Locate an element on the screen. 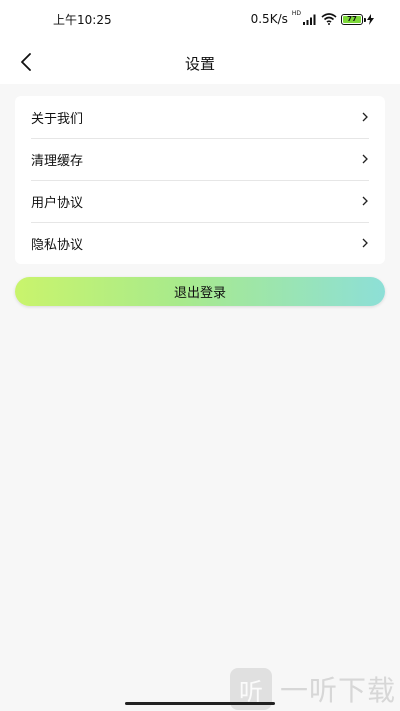 Image resolution: width=400 pixels, height=711 pixels. cellular-signal-icon is located at coordinates (310, 19).